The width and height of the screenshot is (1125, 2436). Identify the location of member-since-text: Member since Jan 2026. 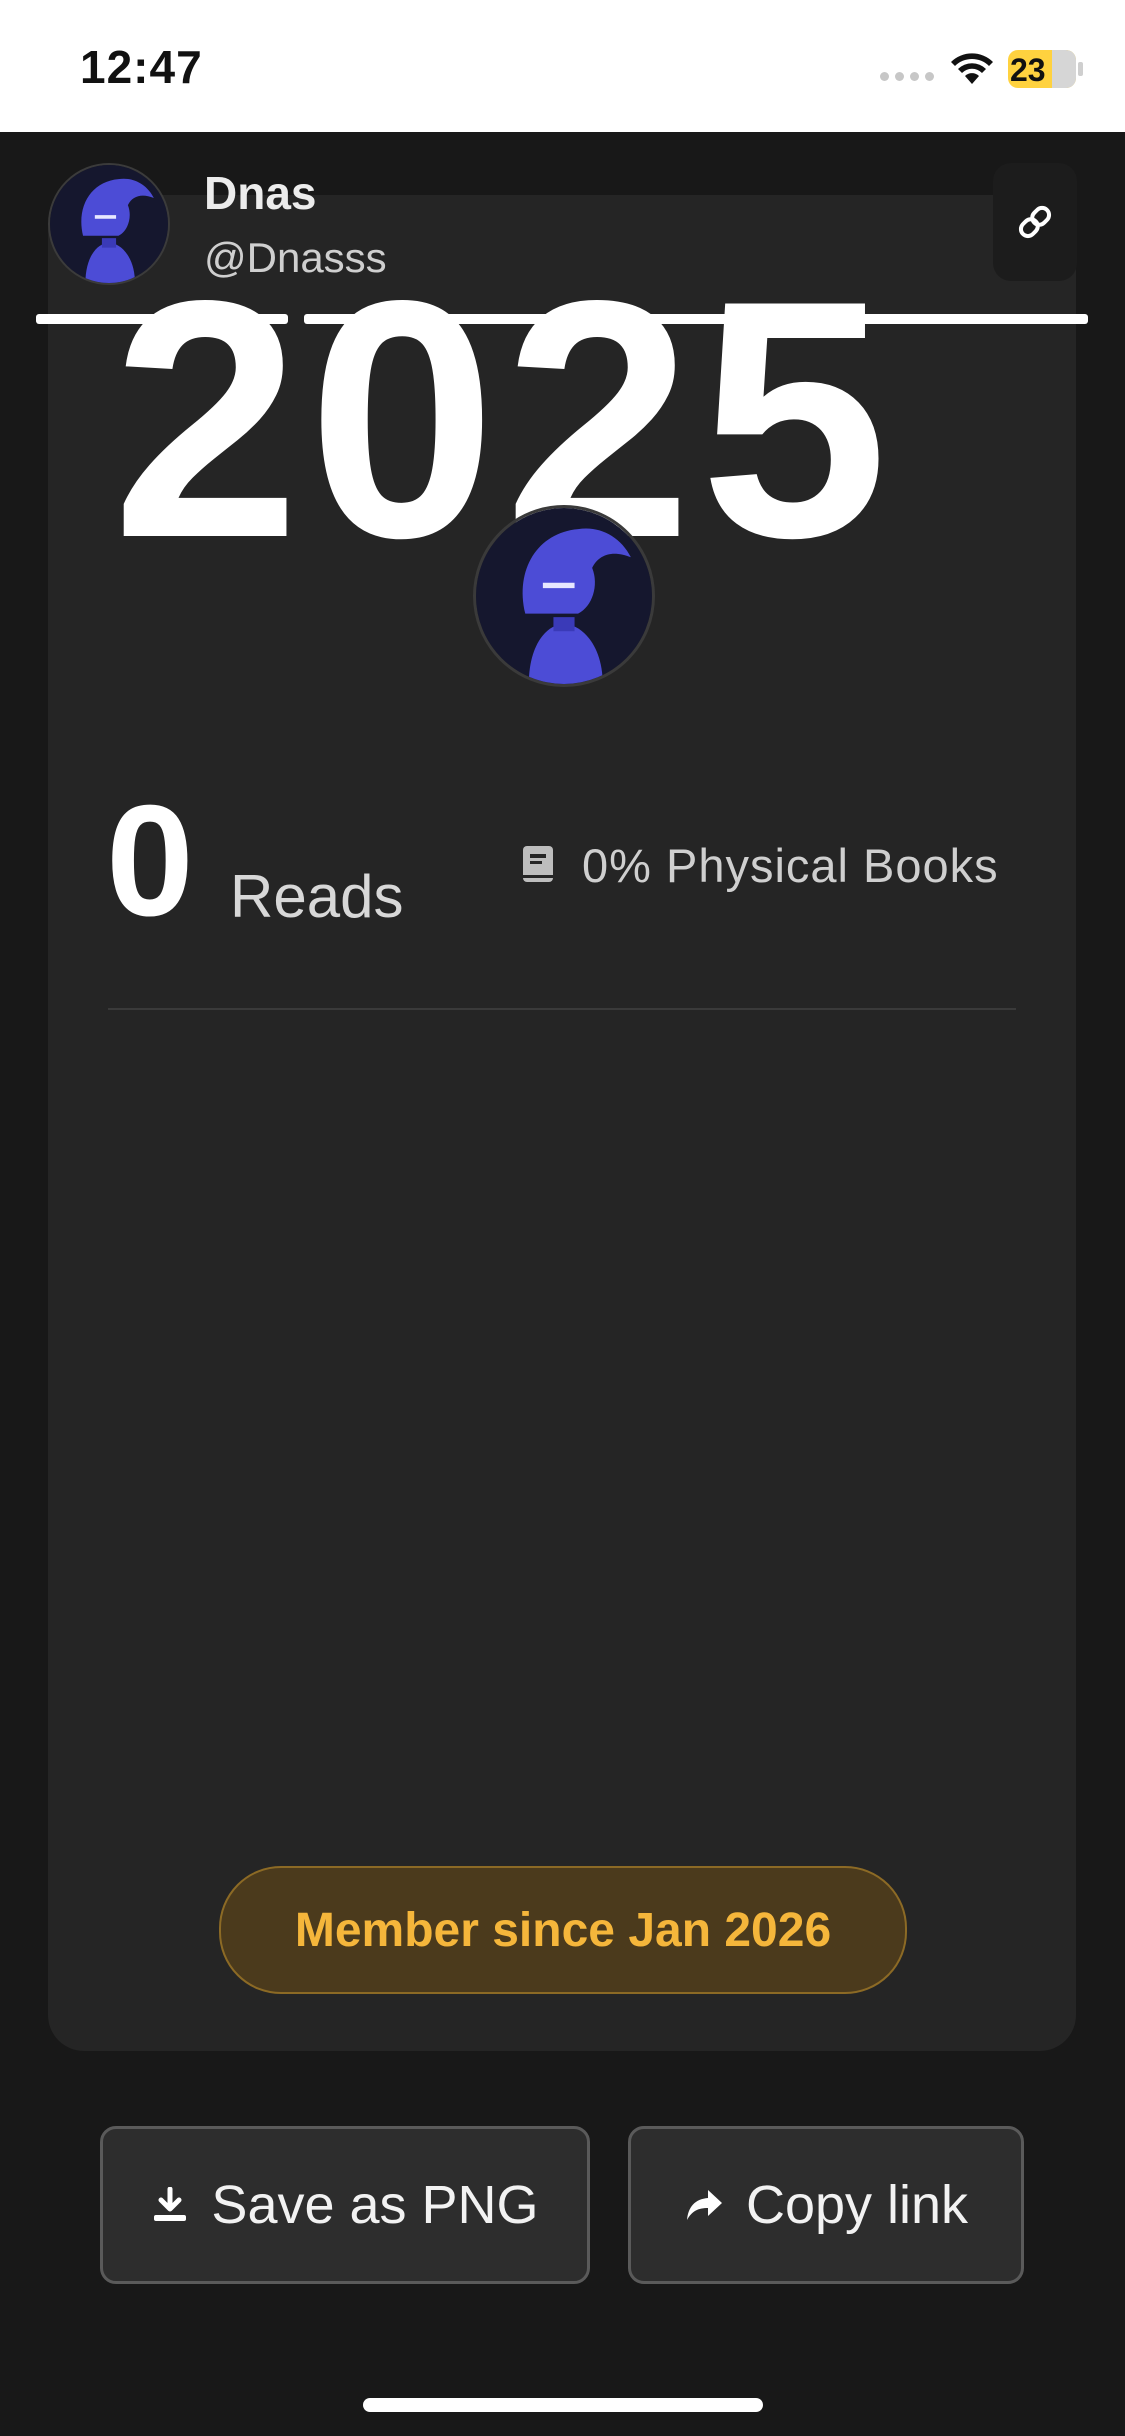
(563, 1930).